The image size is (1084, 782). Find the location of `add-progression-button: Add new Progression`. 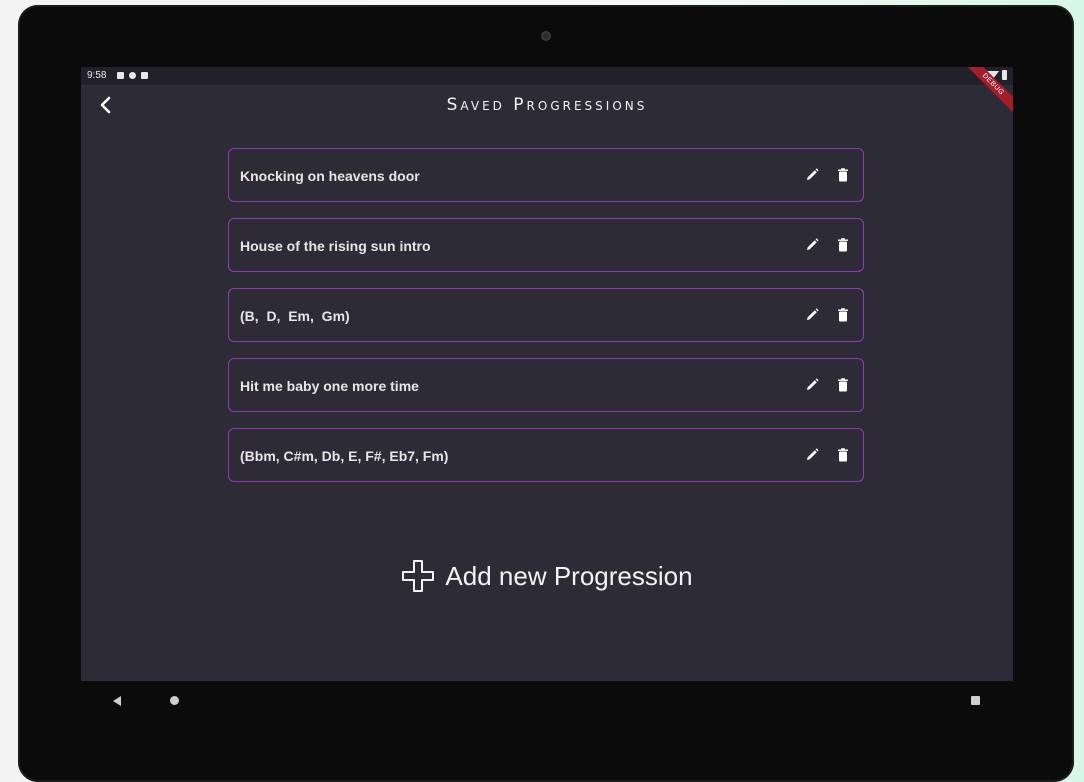

add-progression-button: Add new Progression is located at coordinates (547, 576).